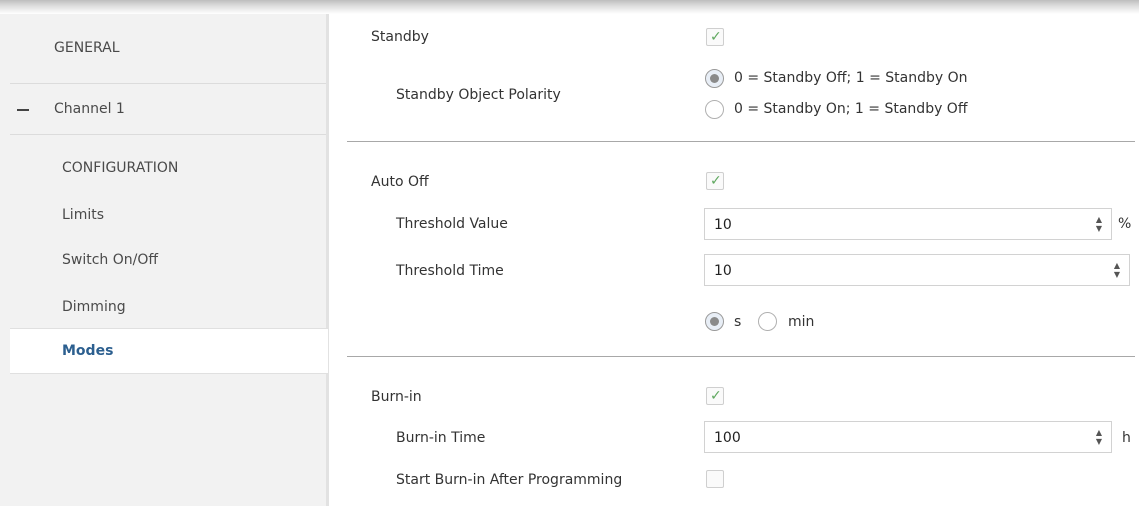 The width and height of the screenshot is (1139, 506). Describe the element at coordinates (714, 321) in the screenshot. I see `time-unit-radio-s` at that location.